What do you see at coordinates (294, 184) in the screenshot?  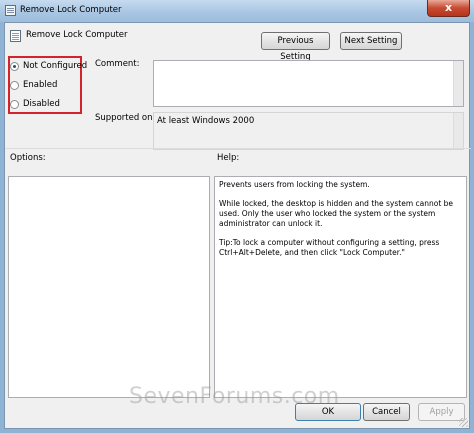 I see `help-paragraph: Prevents users from locking the system.` at bounding box center [294, 184].